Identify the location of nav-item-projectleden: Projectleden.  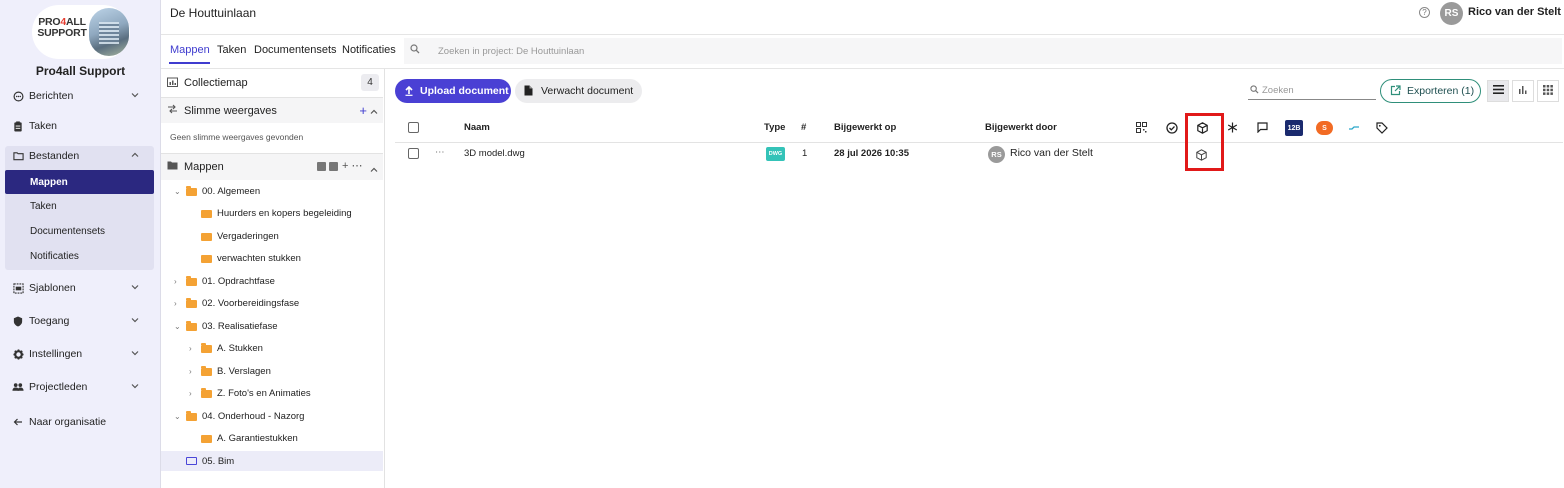
(82, 387).